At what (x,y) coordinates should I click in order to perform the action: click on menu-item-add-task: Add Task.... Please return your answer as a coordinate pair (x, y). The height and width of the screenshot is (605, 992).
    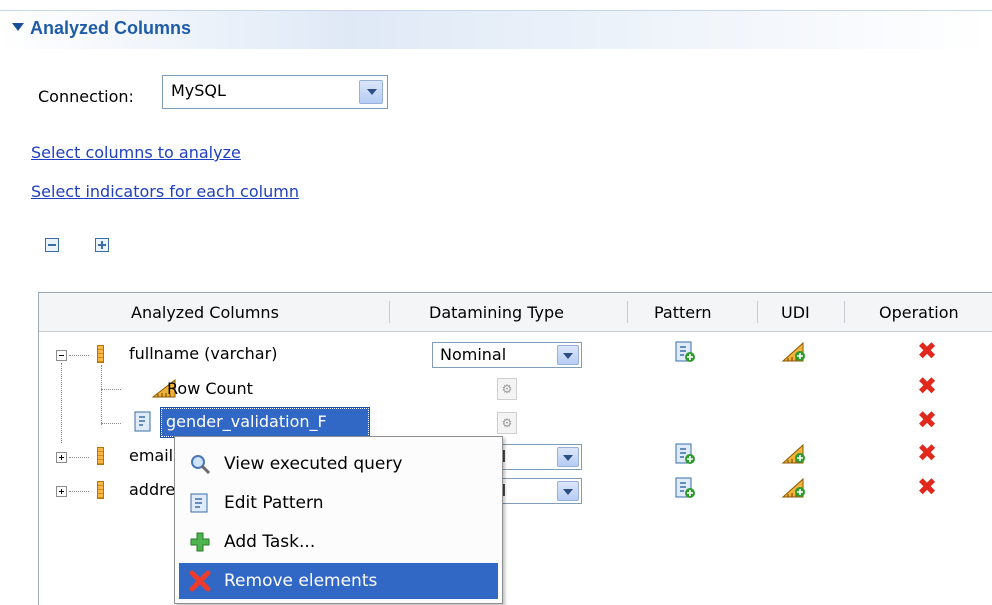
    Looking at the image, I should click on (338, 542).